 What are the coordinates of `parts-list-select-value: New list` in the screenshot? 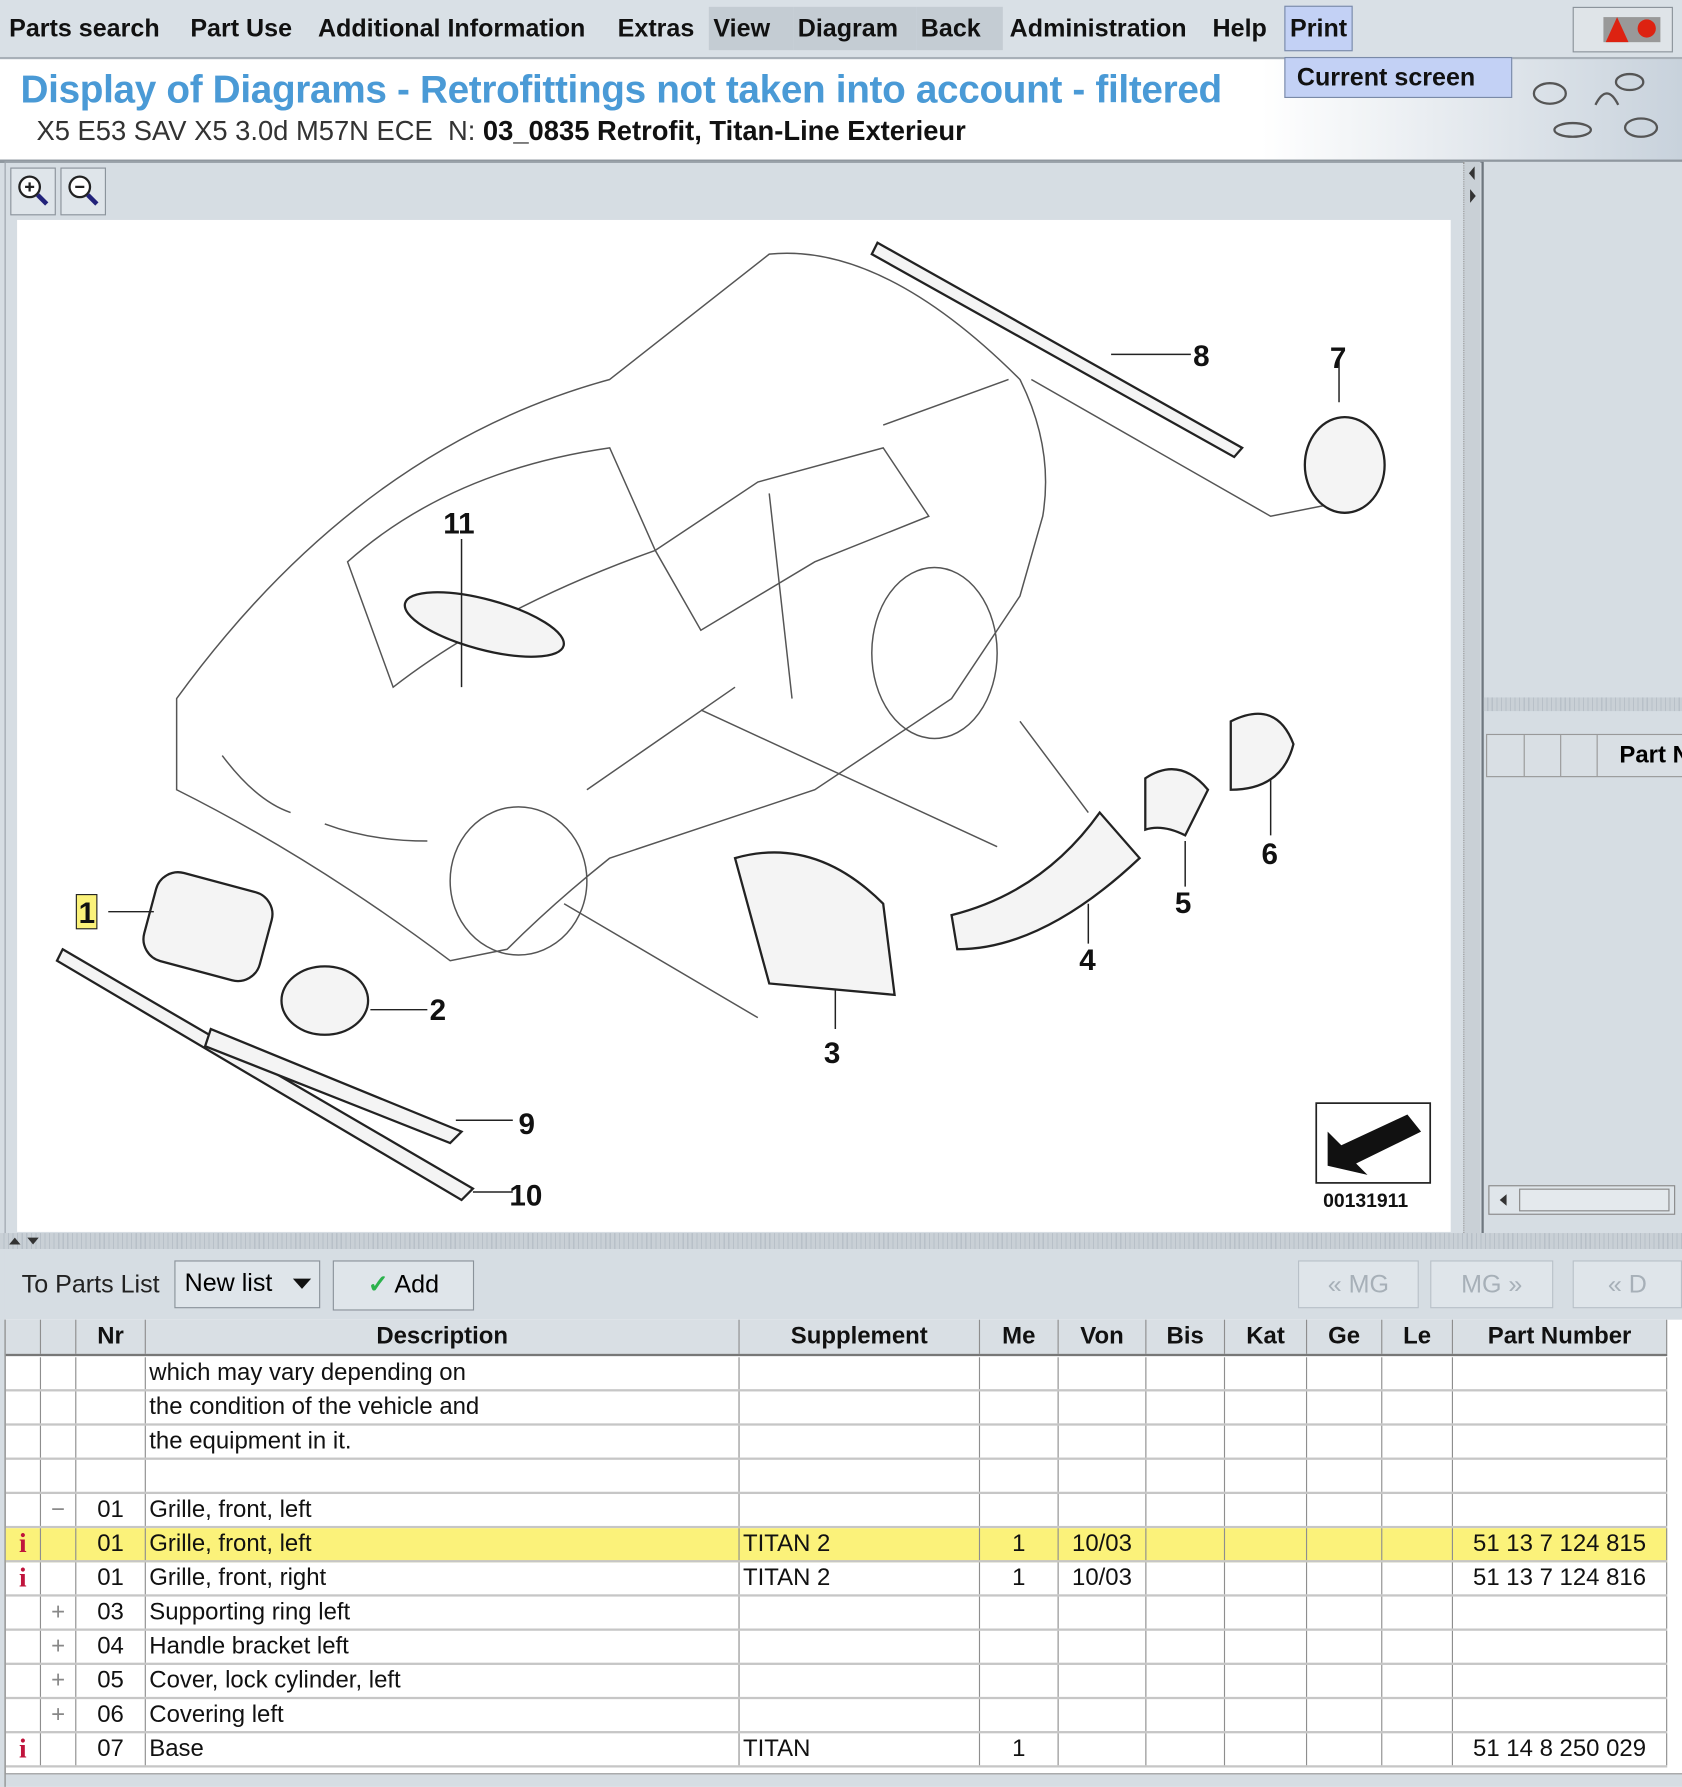 It's located at (228, 1282).